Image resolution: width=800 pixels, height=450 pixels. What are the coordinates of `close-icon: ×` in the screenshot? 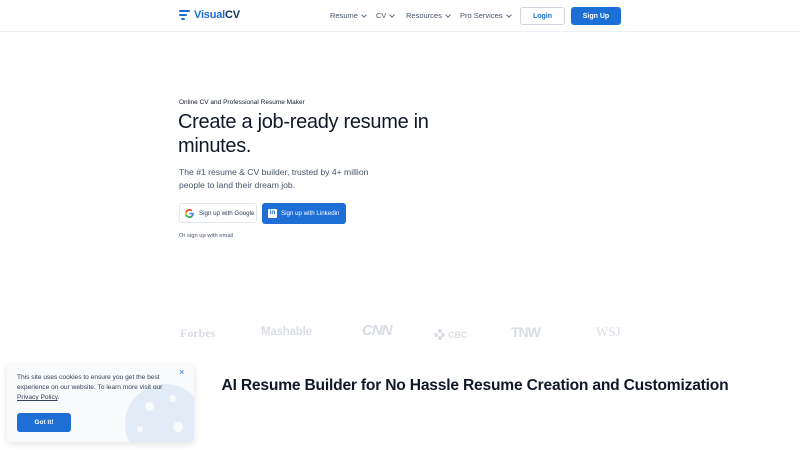 It's located at (181, 372).